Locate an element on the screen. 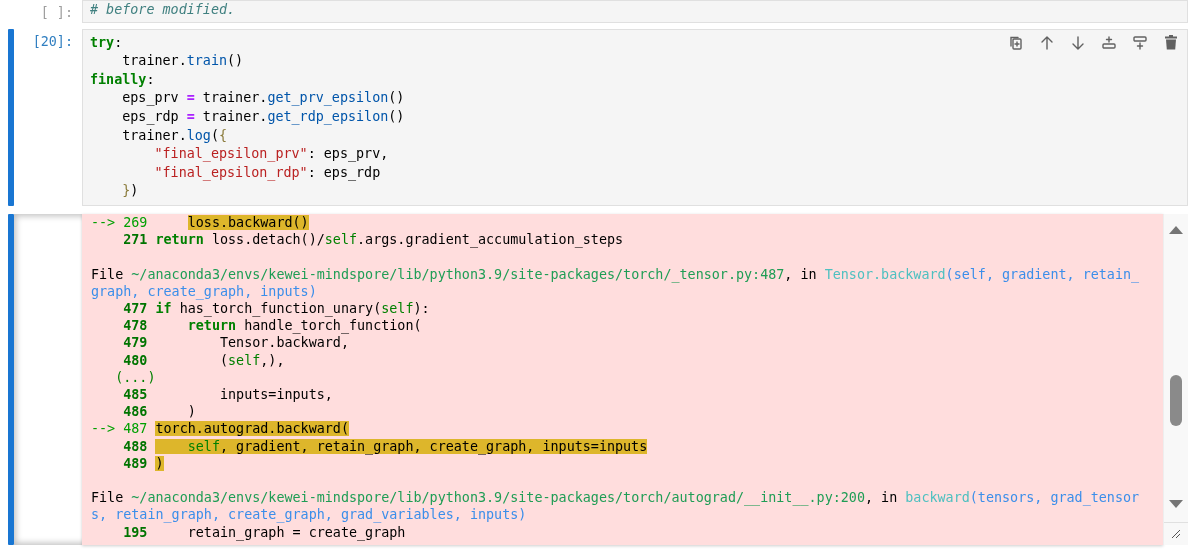 This screenshot has height=553, width=1192. scrollbar-thumb is located at coordinates (1176, 400).